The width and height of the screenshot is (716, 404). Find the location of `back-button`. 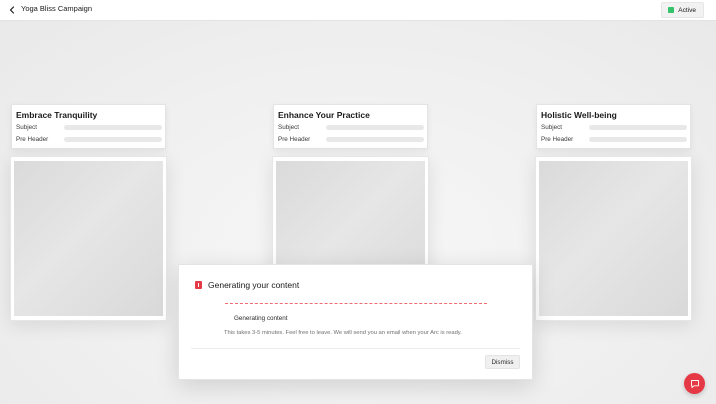

back-button is located at coordinates (12, 10).